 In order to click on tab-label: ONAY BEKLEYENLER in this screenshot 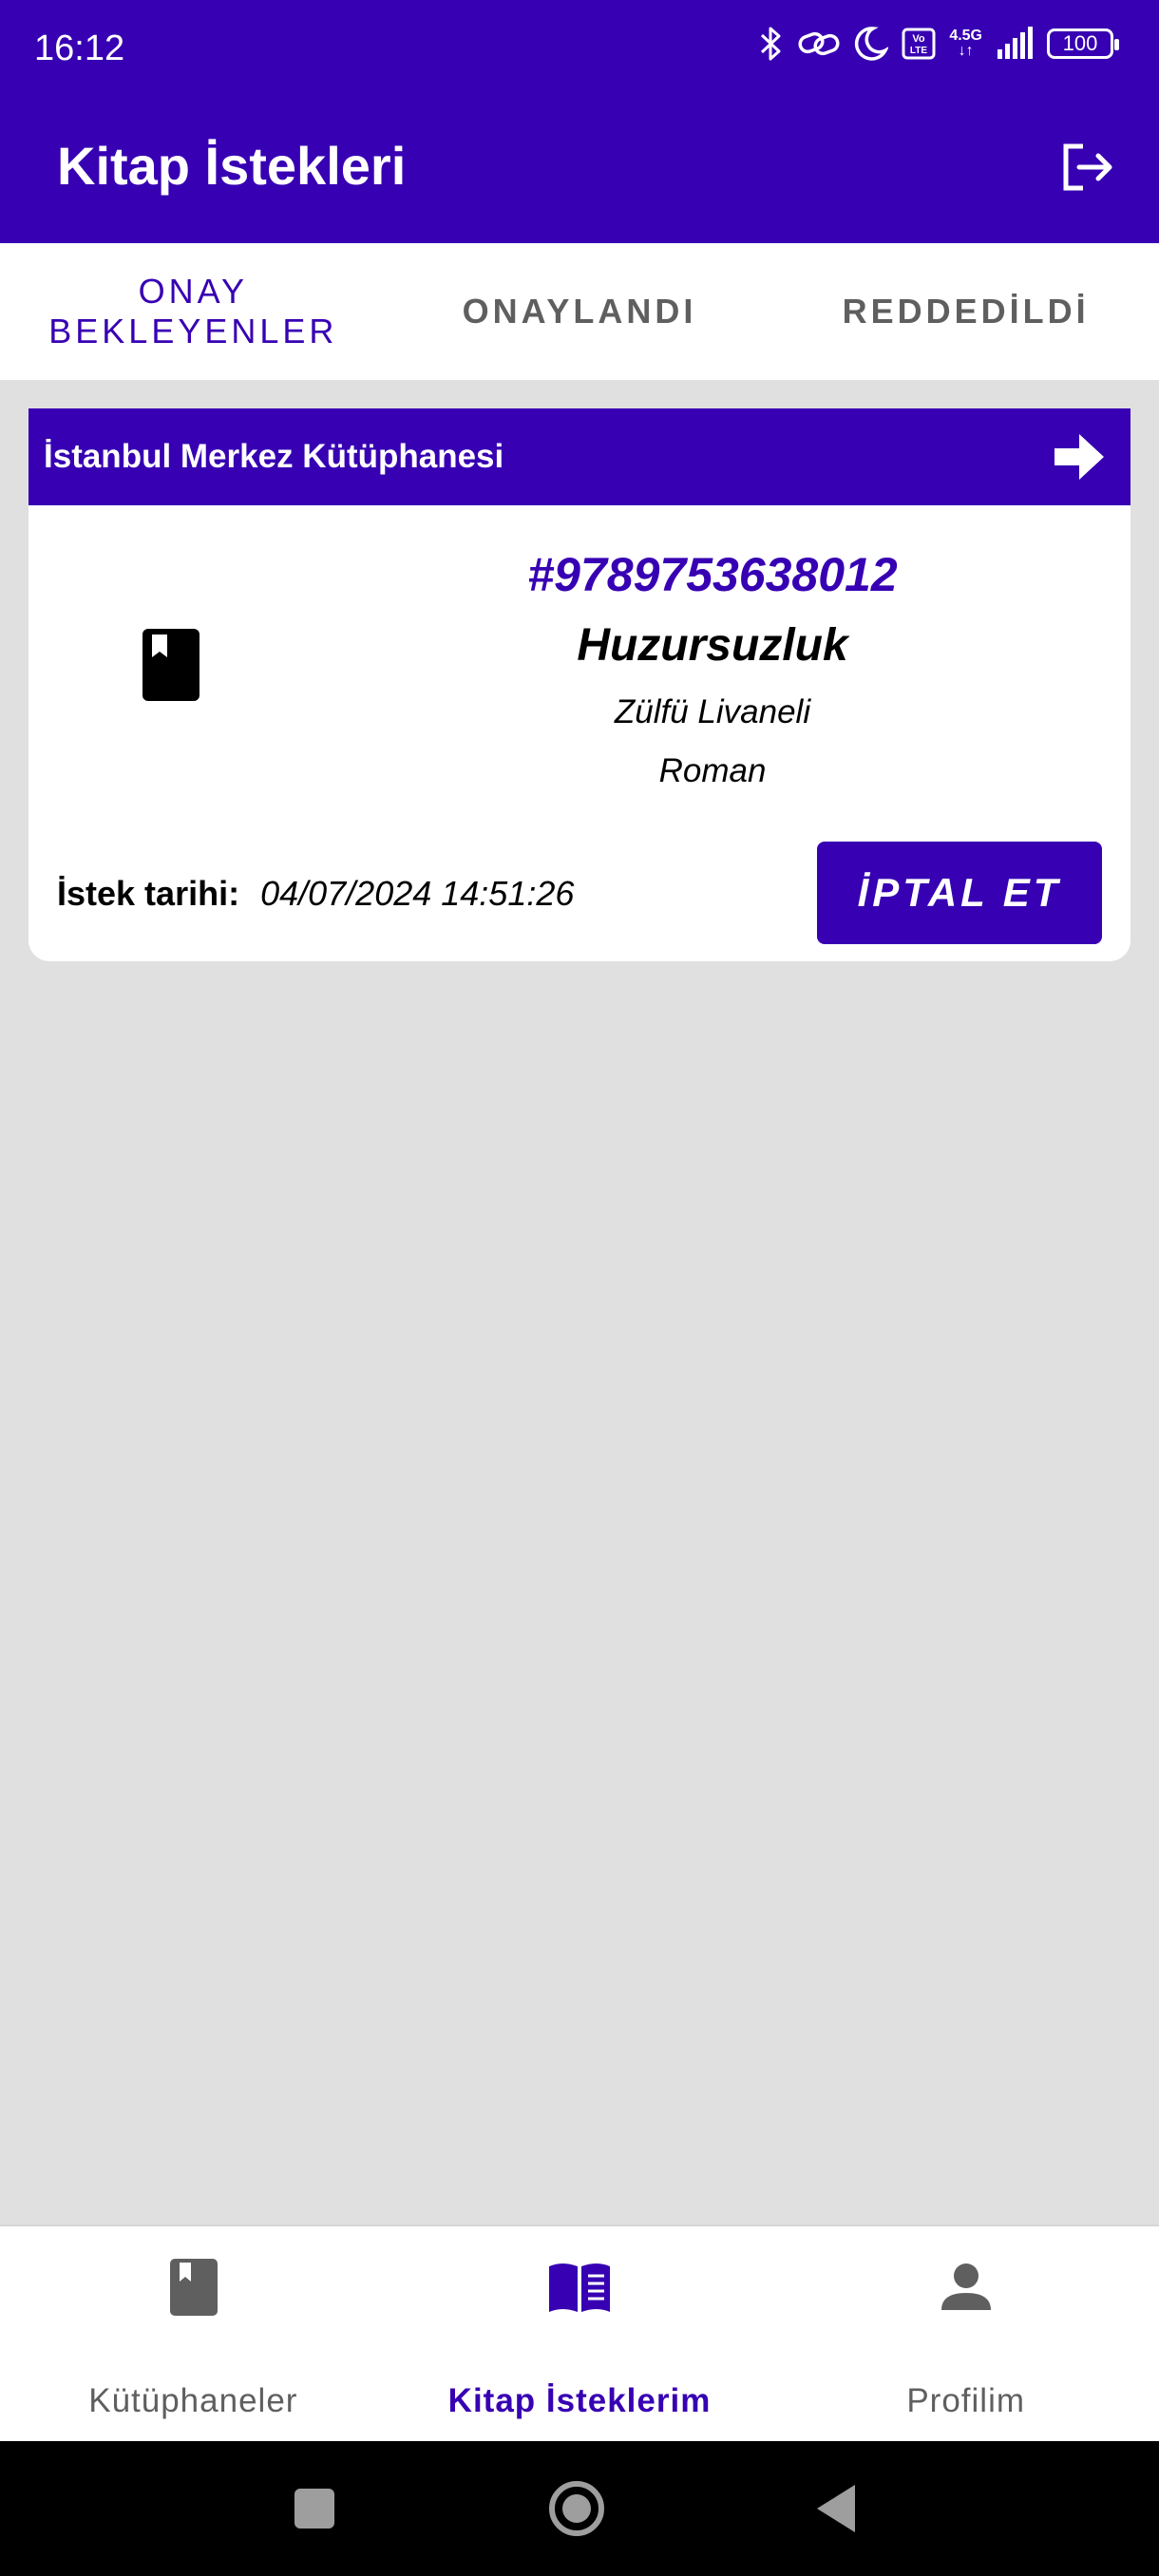, I will do `click(193, 311)`.